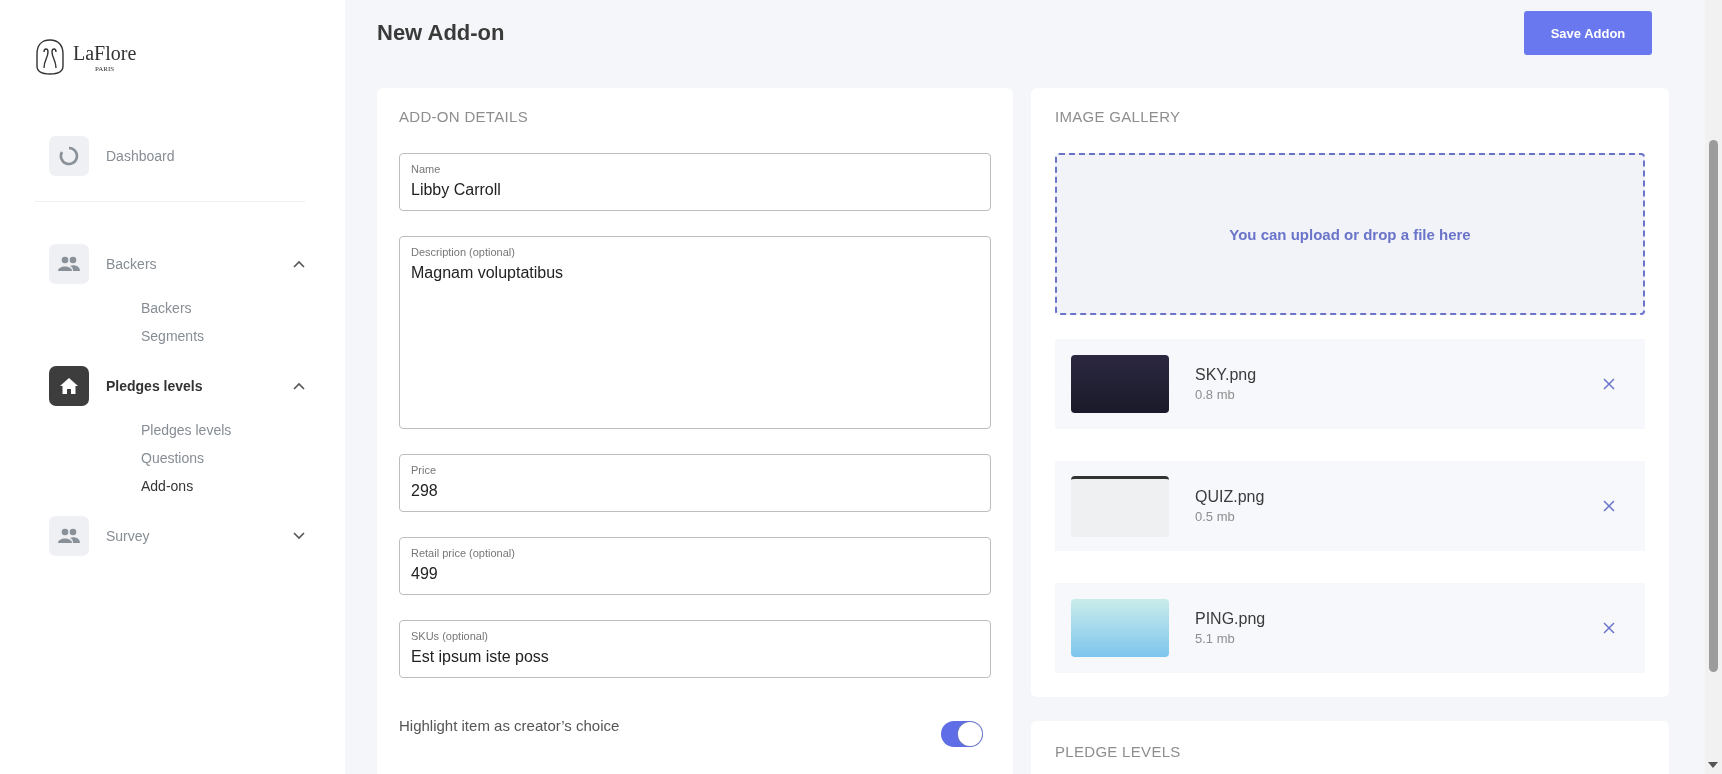  I want to click on sidebar-subitem: Questions, so click(173, 458).